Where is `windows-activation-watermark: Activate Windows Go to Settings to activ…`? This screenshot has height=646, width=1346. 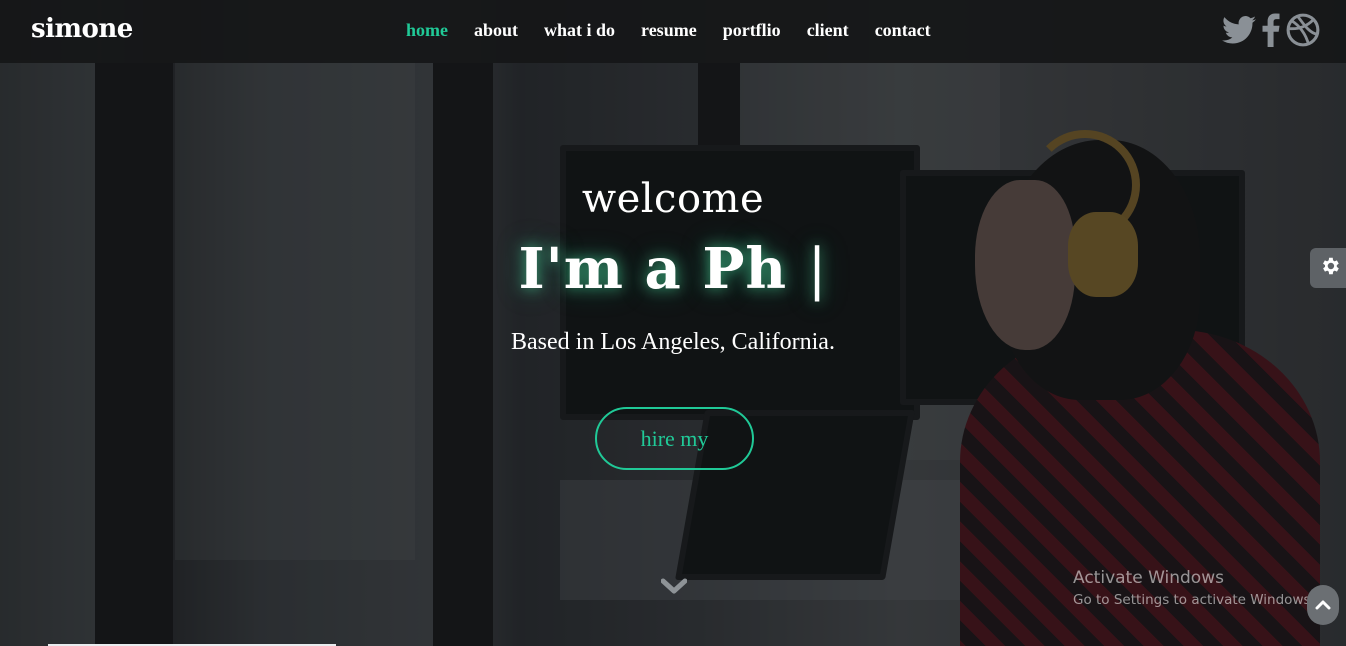
windows-activation-watermark: Activate Windows Go to Settings to activ… is located at coordinates (1194, 588).